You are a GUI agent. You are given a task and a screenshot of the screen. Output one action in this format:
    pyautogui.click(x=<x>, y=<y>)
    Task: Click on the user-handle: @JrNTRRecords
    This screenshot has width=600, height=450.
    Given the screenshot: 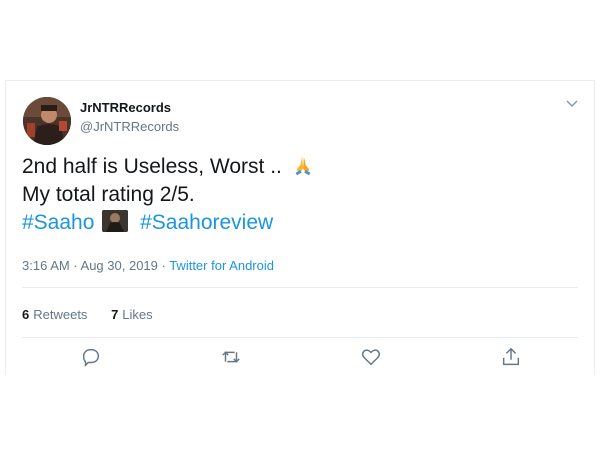 What is the action you would take?
    pyautogui.click(x=129, y=126)
    